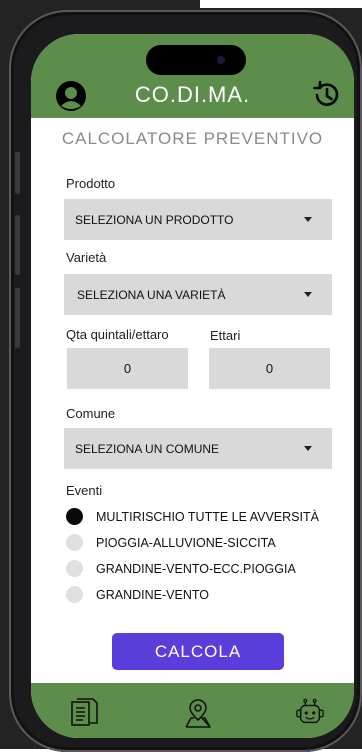  What do you see at coordinates (326, 95) in the screenshot?
I see `history-icon` at bounding box center [326, 95].